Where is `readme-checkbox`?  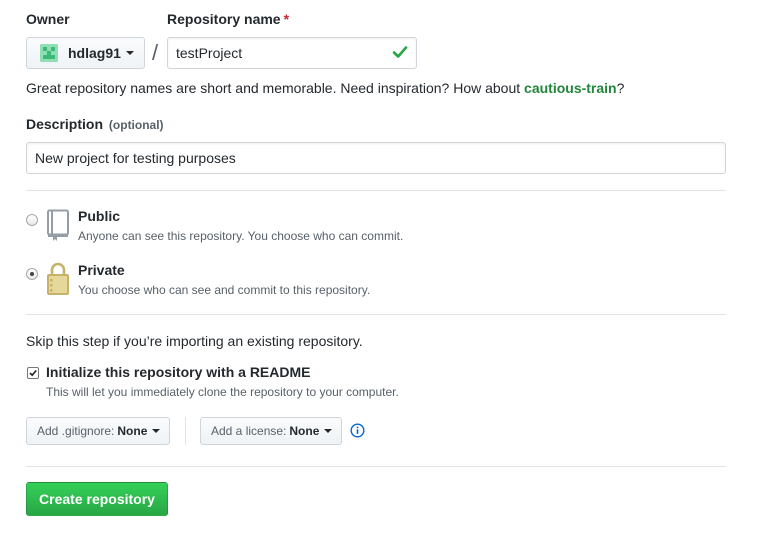 readme-checkbox is located at coordinates (33, 373).